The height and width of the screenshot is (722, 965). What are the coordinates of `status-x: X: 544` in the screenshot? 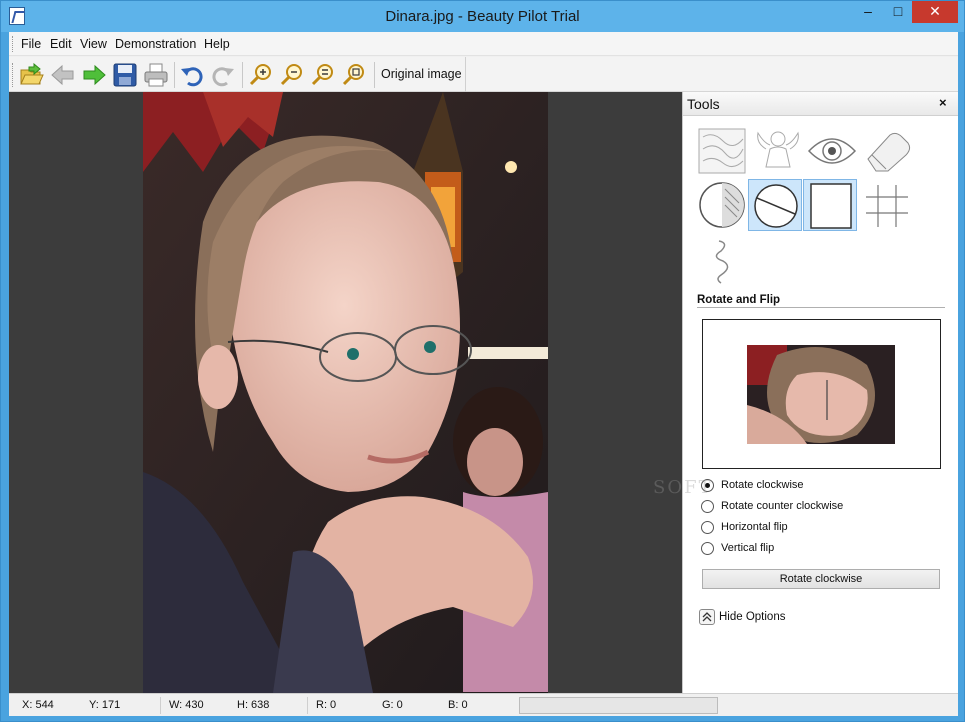 It's located at (38, 705).